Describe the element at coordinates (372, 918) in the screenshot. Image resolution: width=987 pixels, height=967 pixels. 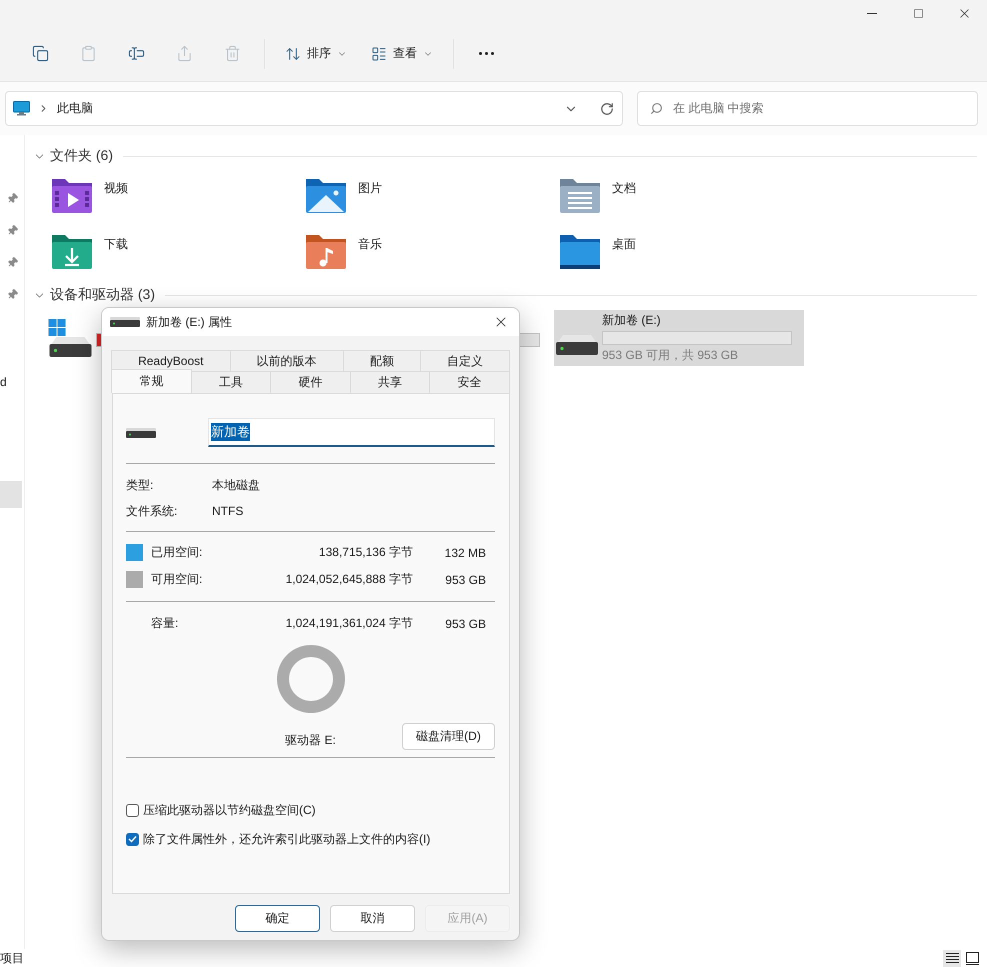
I see `dialog-button: 取消` at that location.